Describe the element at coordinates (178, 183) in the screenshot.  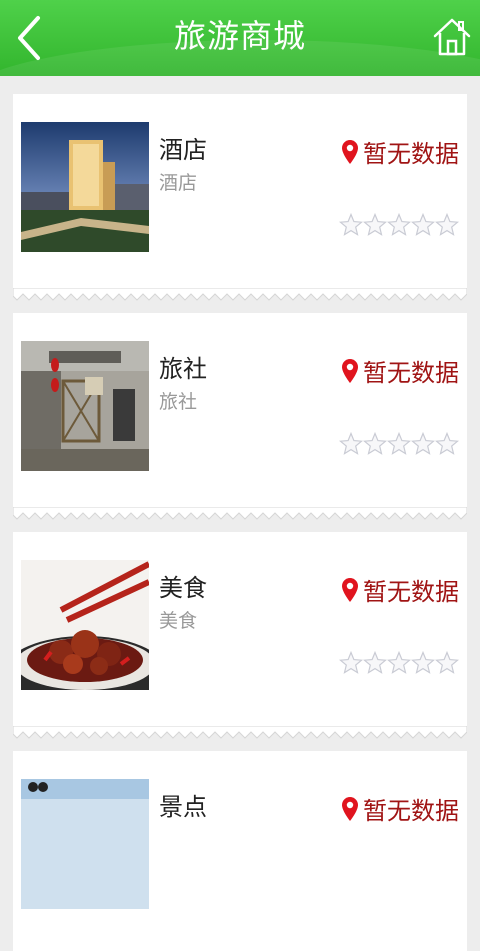
I see `item-subtitle: 酒店` at that location.